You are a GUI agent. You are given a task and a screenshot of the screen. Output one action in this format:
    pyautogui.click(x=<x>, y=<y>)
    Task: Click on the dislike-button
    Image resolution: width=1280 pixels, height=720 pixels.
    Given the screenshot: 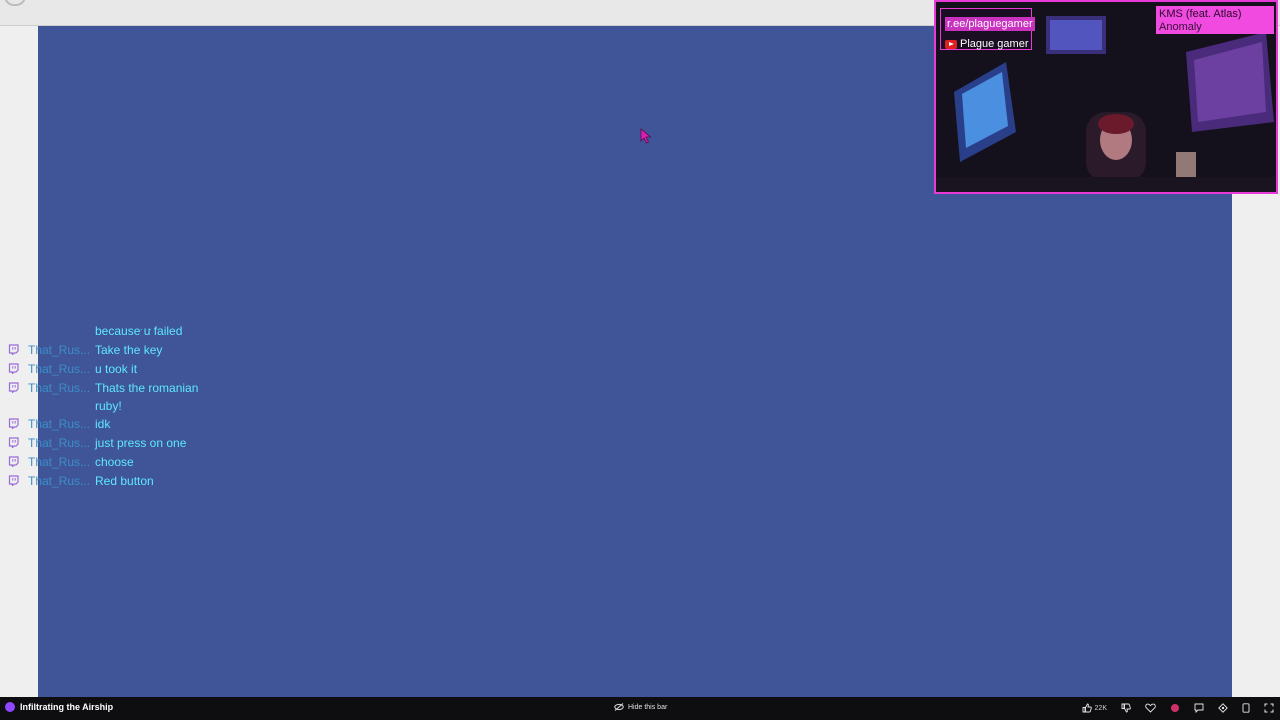 What is the action you would take?
    pyautogui.click(x=1126, y=708)
    